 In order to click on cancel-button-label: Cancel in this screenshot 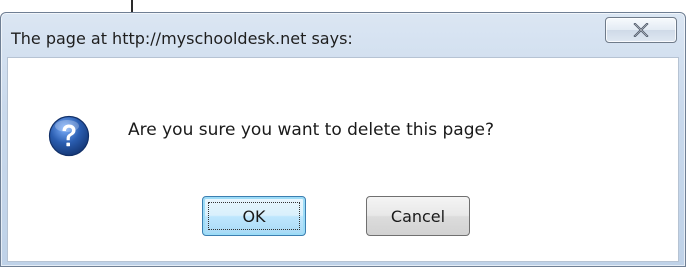, I will do `click(418, 216)`.